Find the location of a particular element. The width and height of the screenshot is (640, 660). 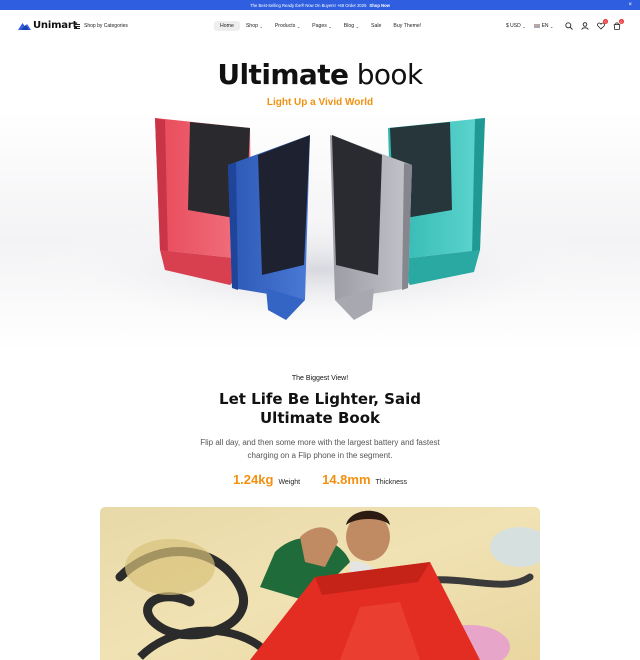

currency-select: $ USD ⌄ is located at coordinates (516, 26).